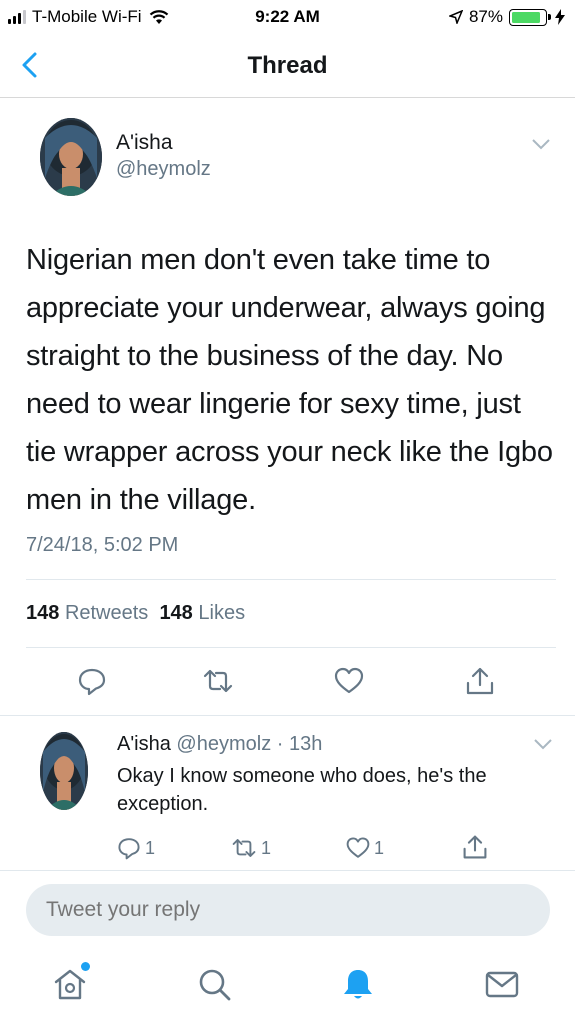  What do you see at coordinates (223, 744) in the screenshot?
I see `reply-author-handle: @heymolz` at bounding box center [223, 744].